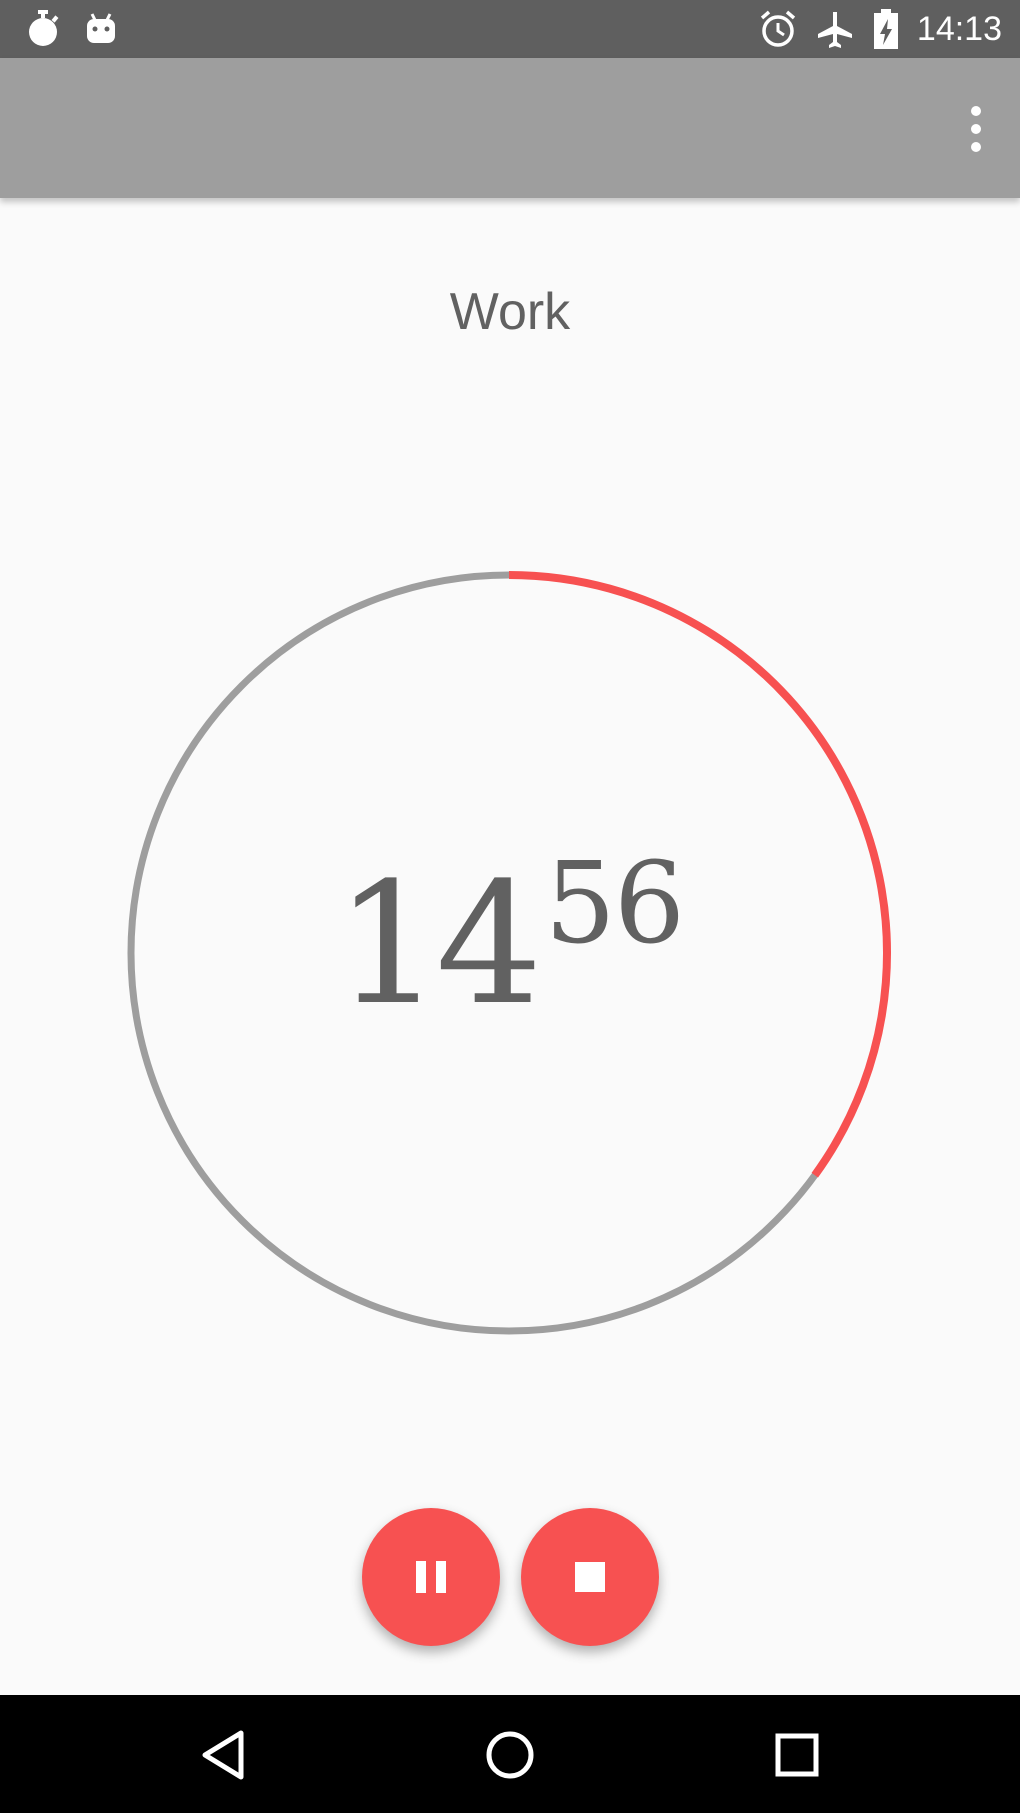 This screenshot has width=1020, height=1813. What do you see at coordinates (510, 312) in the screenshot?
I see `session-label: Work` at bounding box center [510, 312].